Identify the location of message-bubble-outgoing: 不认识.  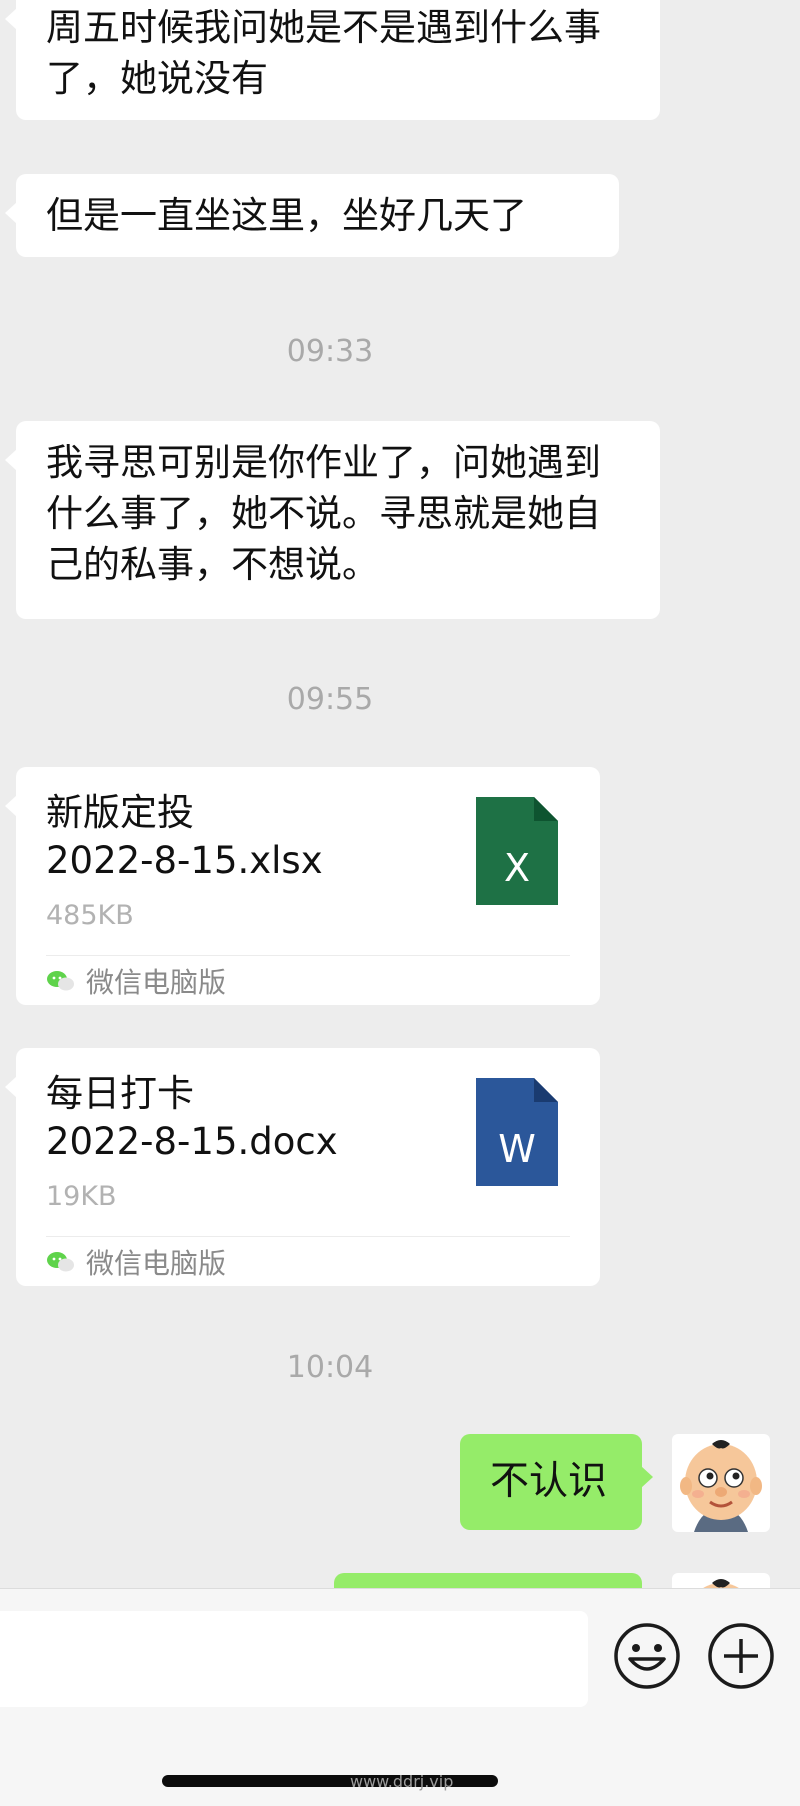
(556, 1482).